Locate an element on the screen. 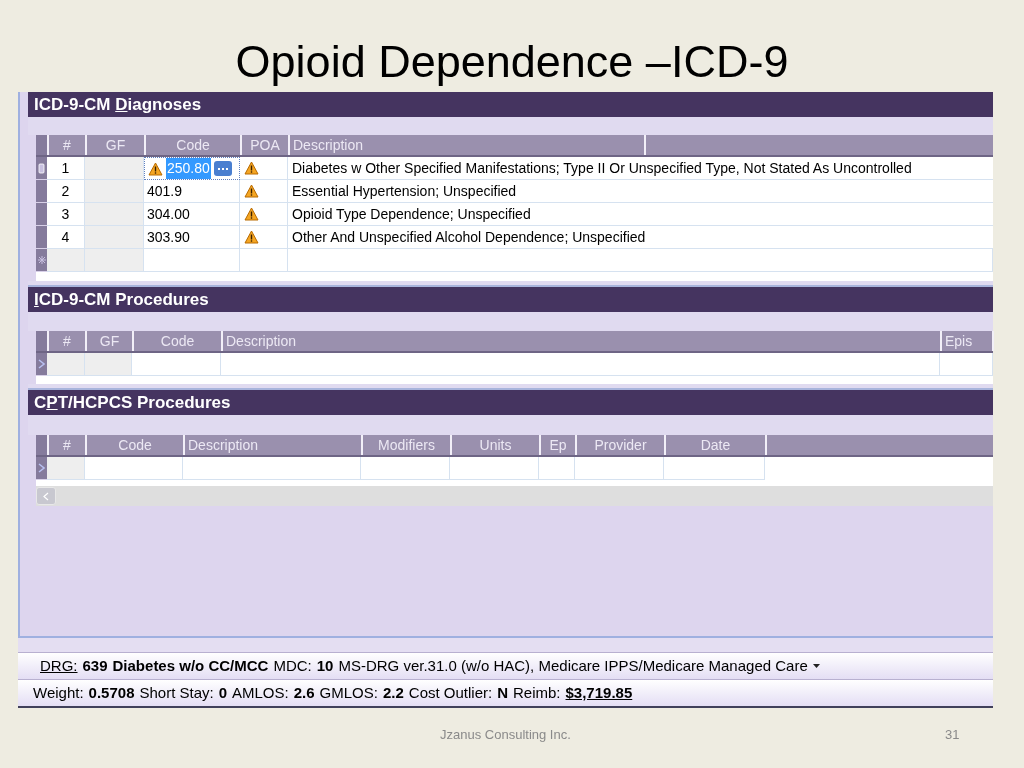  drg-bar: DRG: 639 Diabetes w/o CC/MCC MDC: 10 MS-DRG ver.31.0 (w/o HAC), Medicare IPPS/Medicare Managed Care is located at coordinates (505, 666).